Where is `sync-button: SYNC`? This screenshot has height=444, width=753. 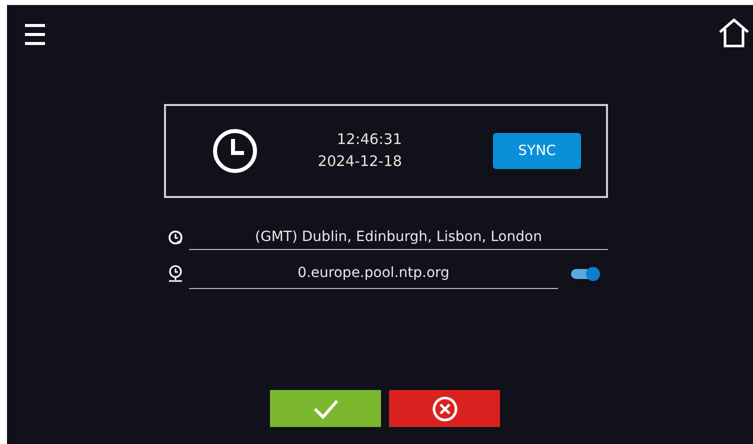
sync-button: SYNC is located at coordinates (537, 151).